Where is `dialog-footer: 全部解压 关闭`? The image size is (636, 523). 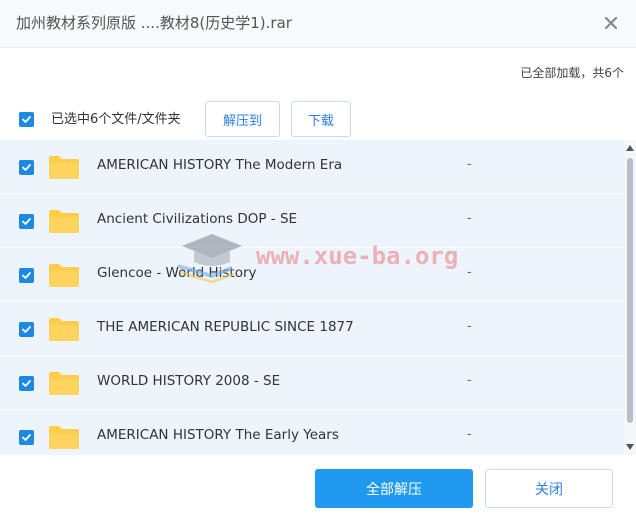 dialog-footer: 全部解压 关闭 is located at coordinates (318, 489).